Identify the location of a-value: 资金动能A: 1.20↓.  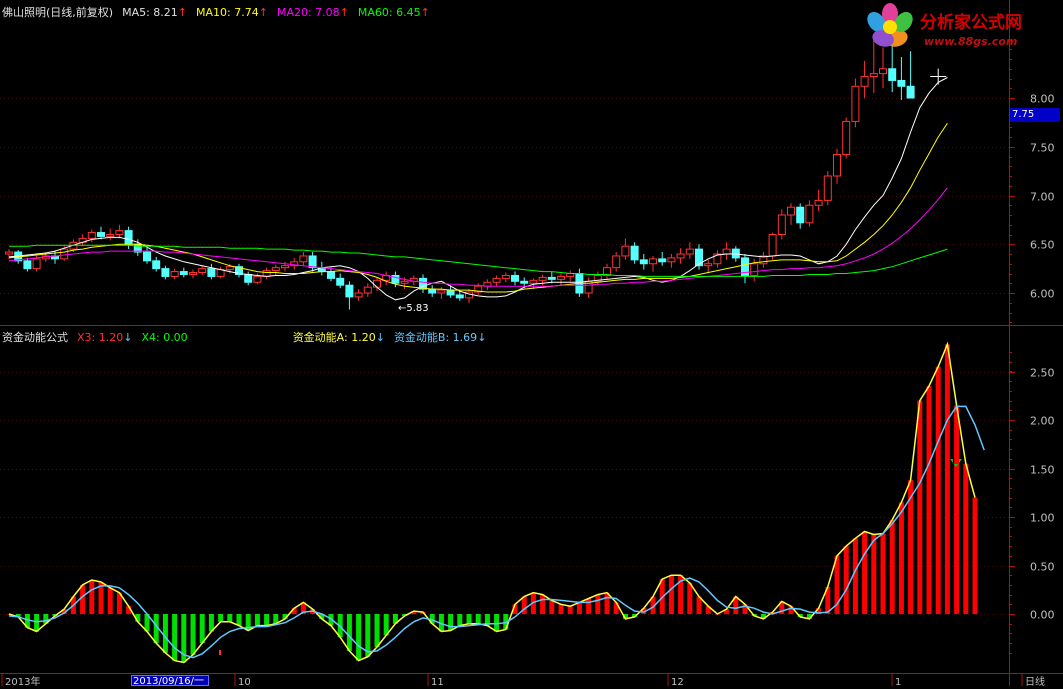
(338, 337).